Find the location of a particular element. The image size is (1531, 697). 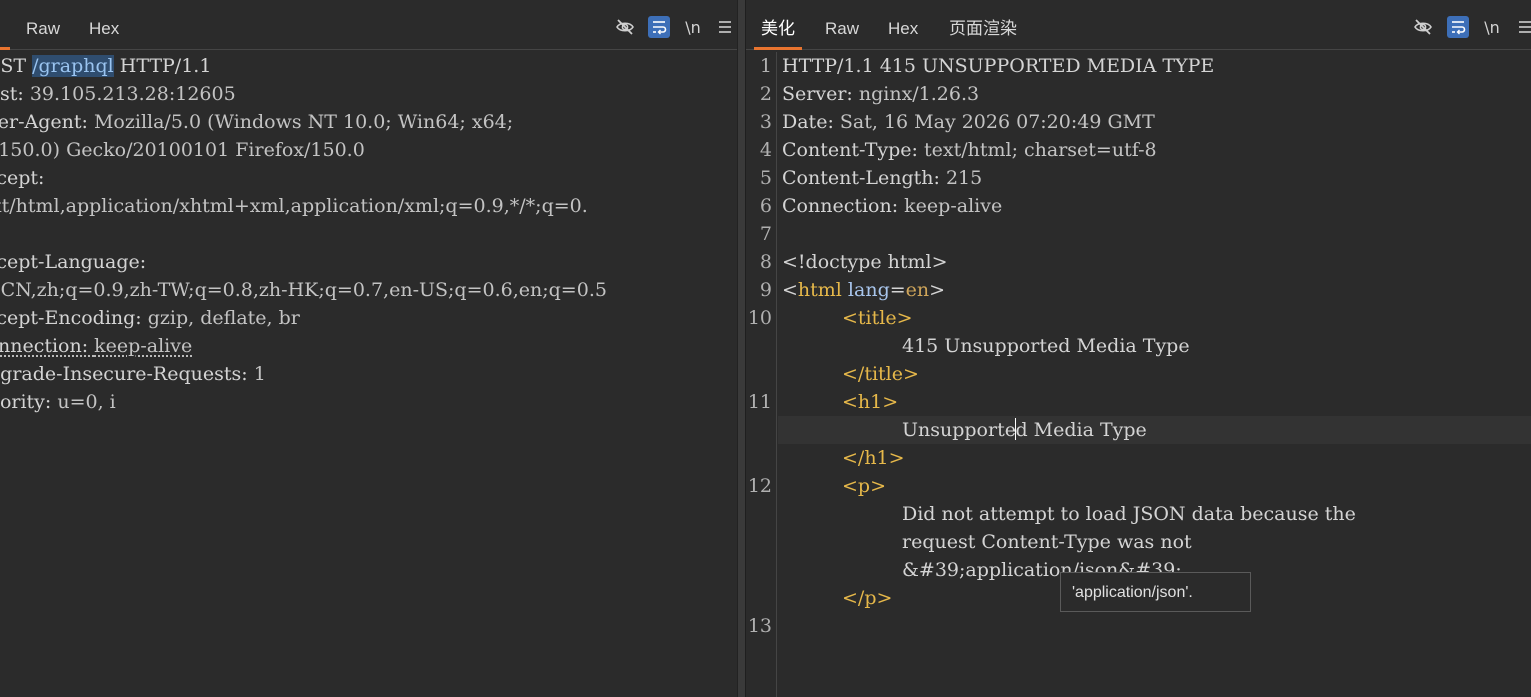

header-content-type: Content-Type: text/html; charset=utf-8 is located at coordinates (969, 150).